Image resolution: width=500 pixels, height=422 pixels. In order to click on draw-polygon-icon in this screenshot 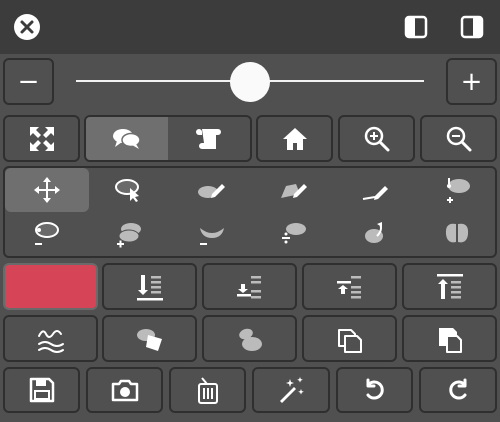, I will do `click(294, 191)`.